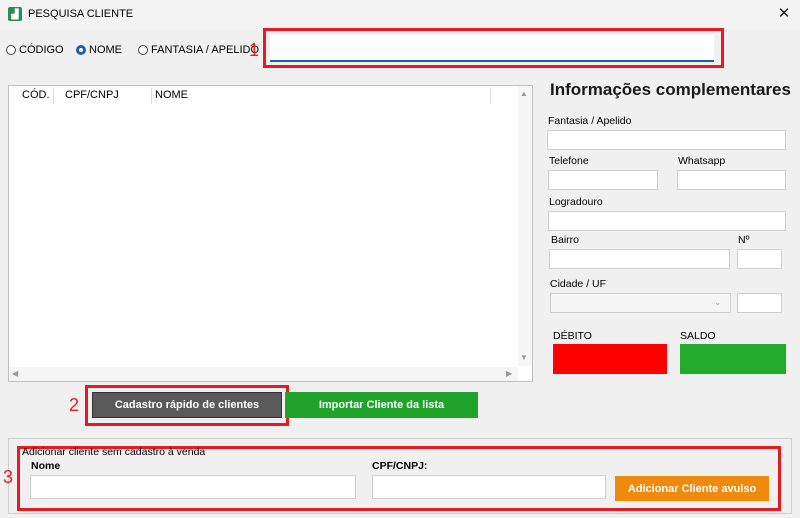 This screenshot has height=518, width=800. Describe the element at coordinates (46, 466) in the screenshot. I see `walkin-nome-label: Nome` at that location.